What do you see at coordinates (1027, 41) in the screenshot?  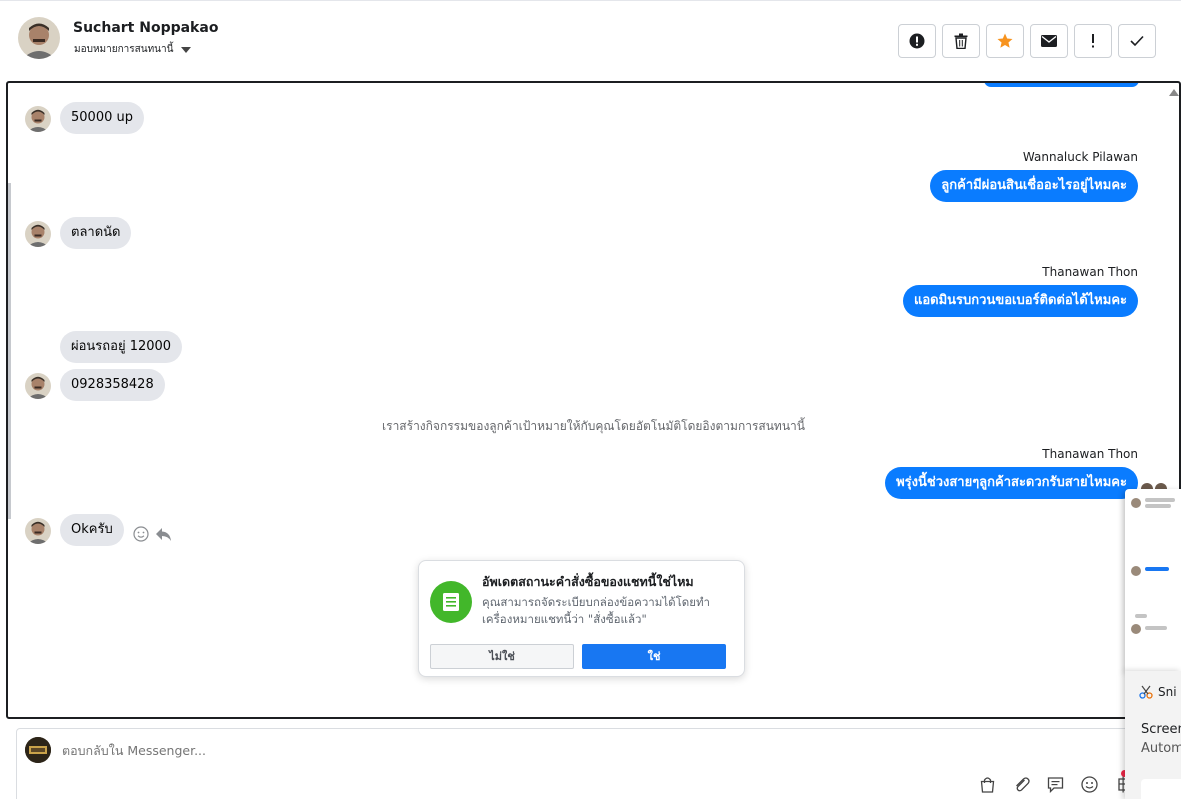 I see `header-action-buttons` at bounding box center [1027, 41].